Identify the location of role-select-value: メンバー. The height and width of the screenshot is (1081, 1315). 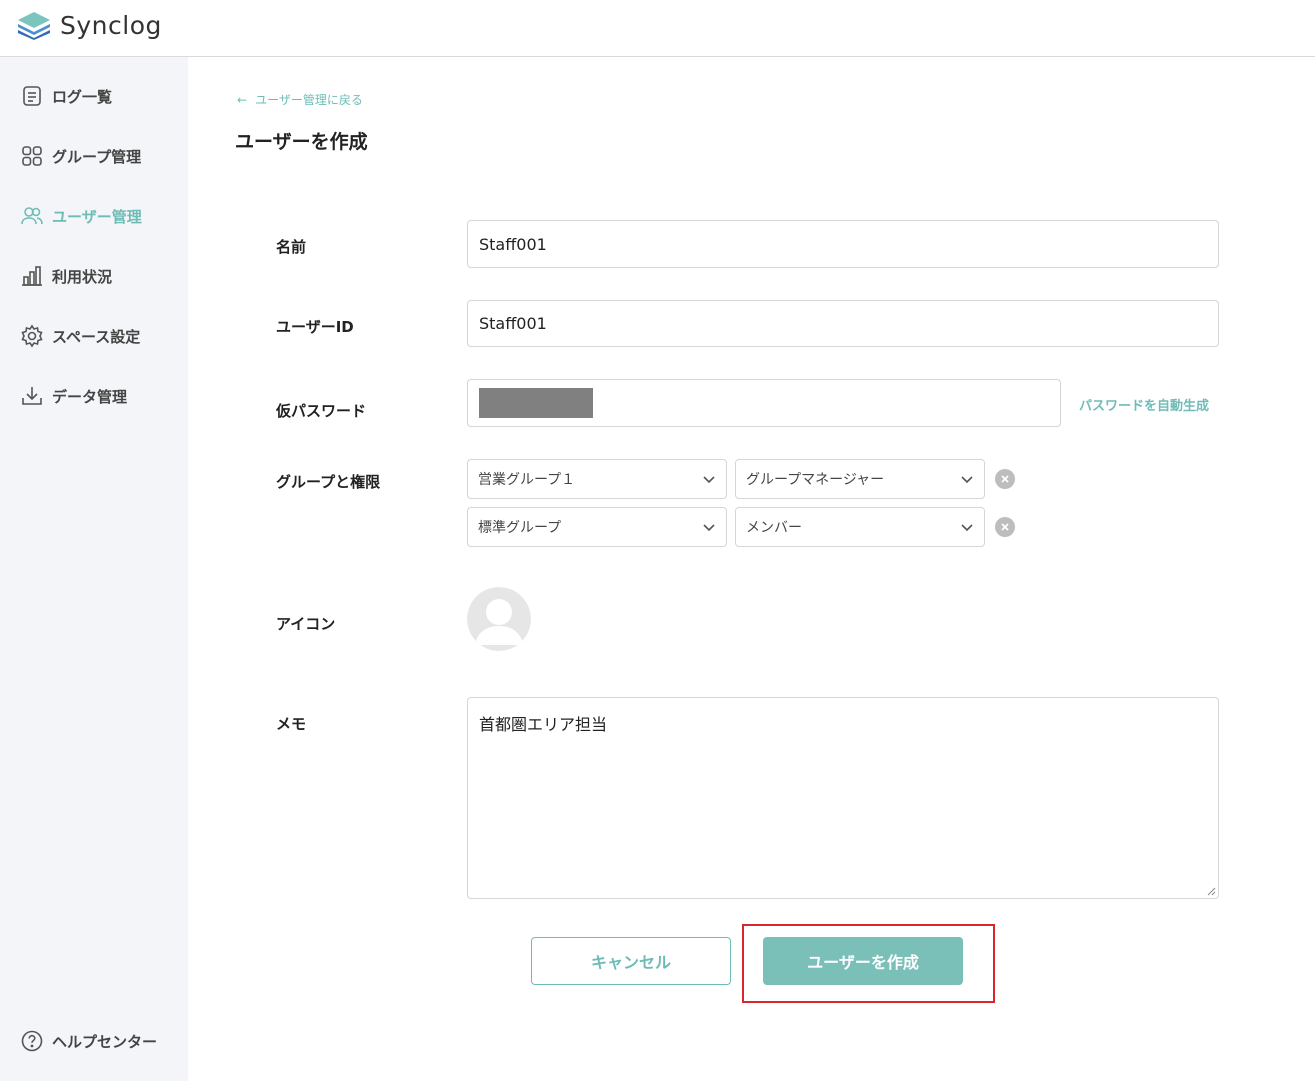
(774, 528).